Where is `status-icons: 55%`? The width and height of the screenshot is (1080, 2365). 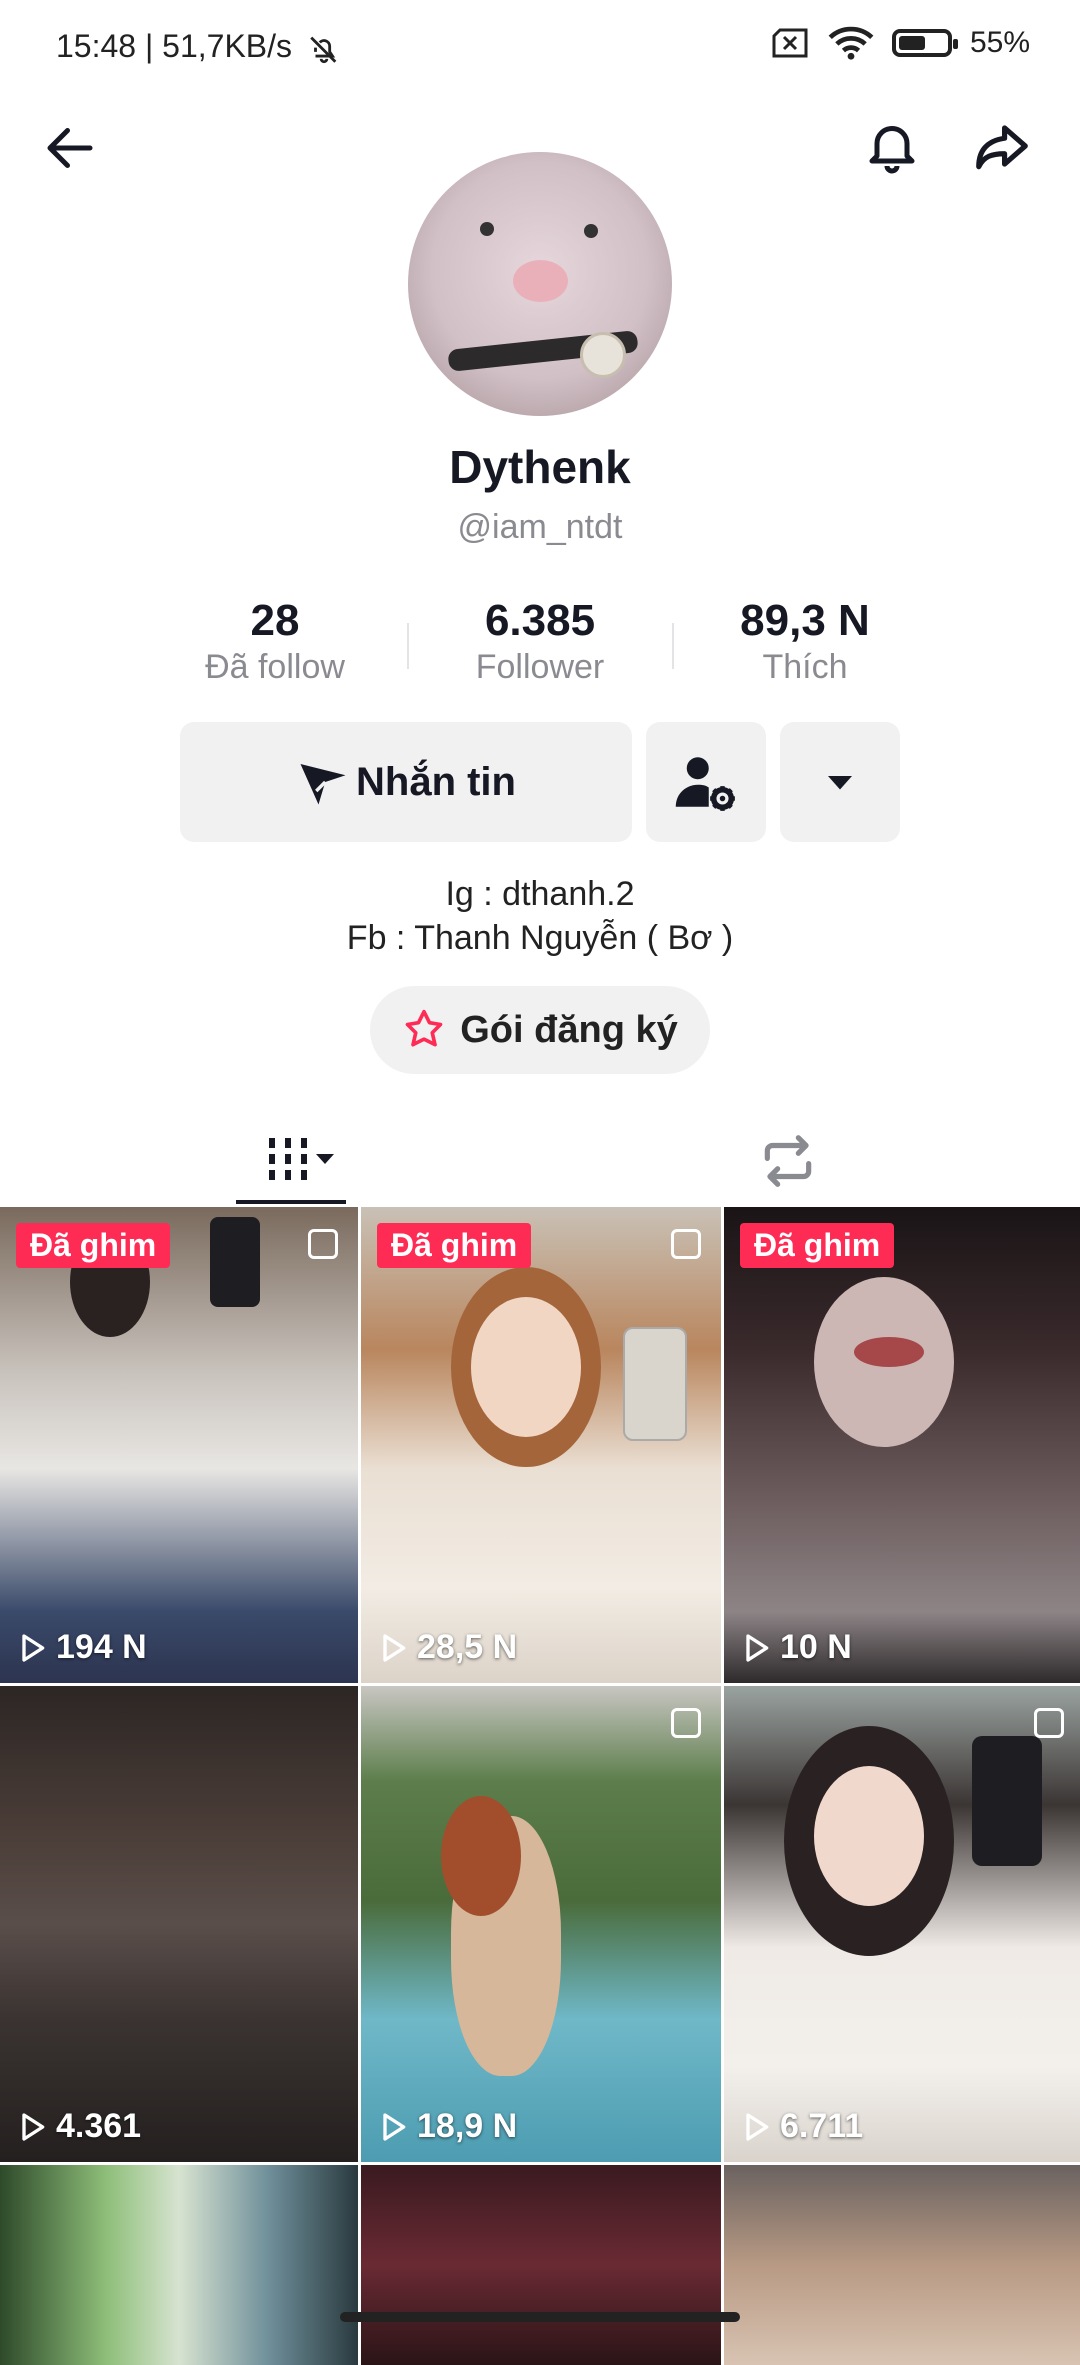 status-icons: 55% is located at coordinates (900, 43).